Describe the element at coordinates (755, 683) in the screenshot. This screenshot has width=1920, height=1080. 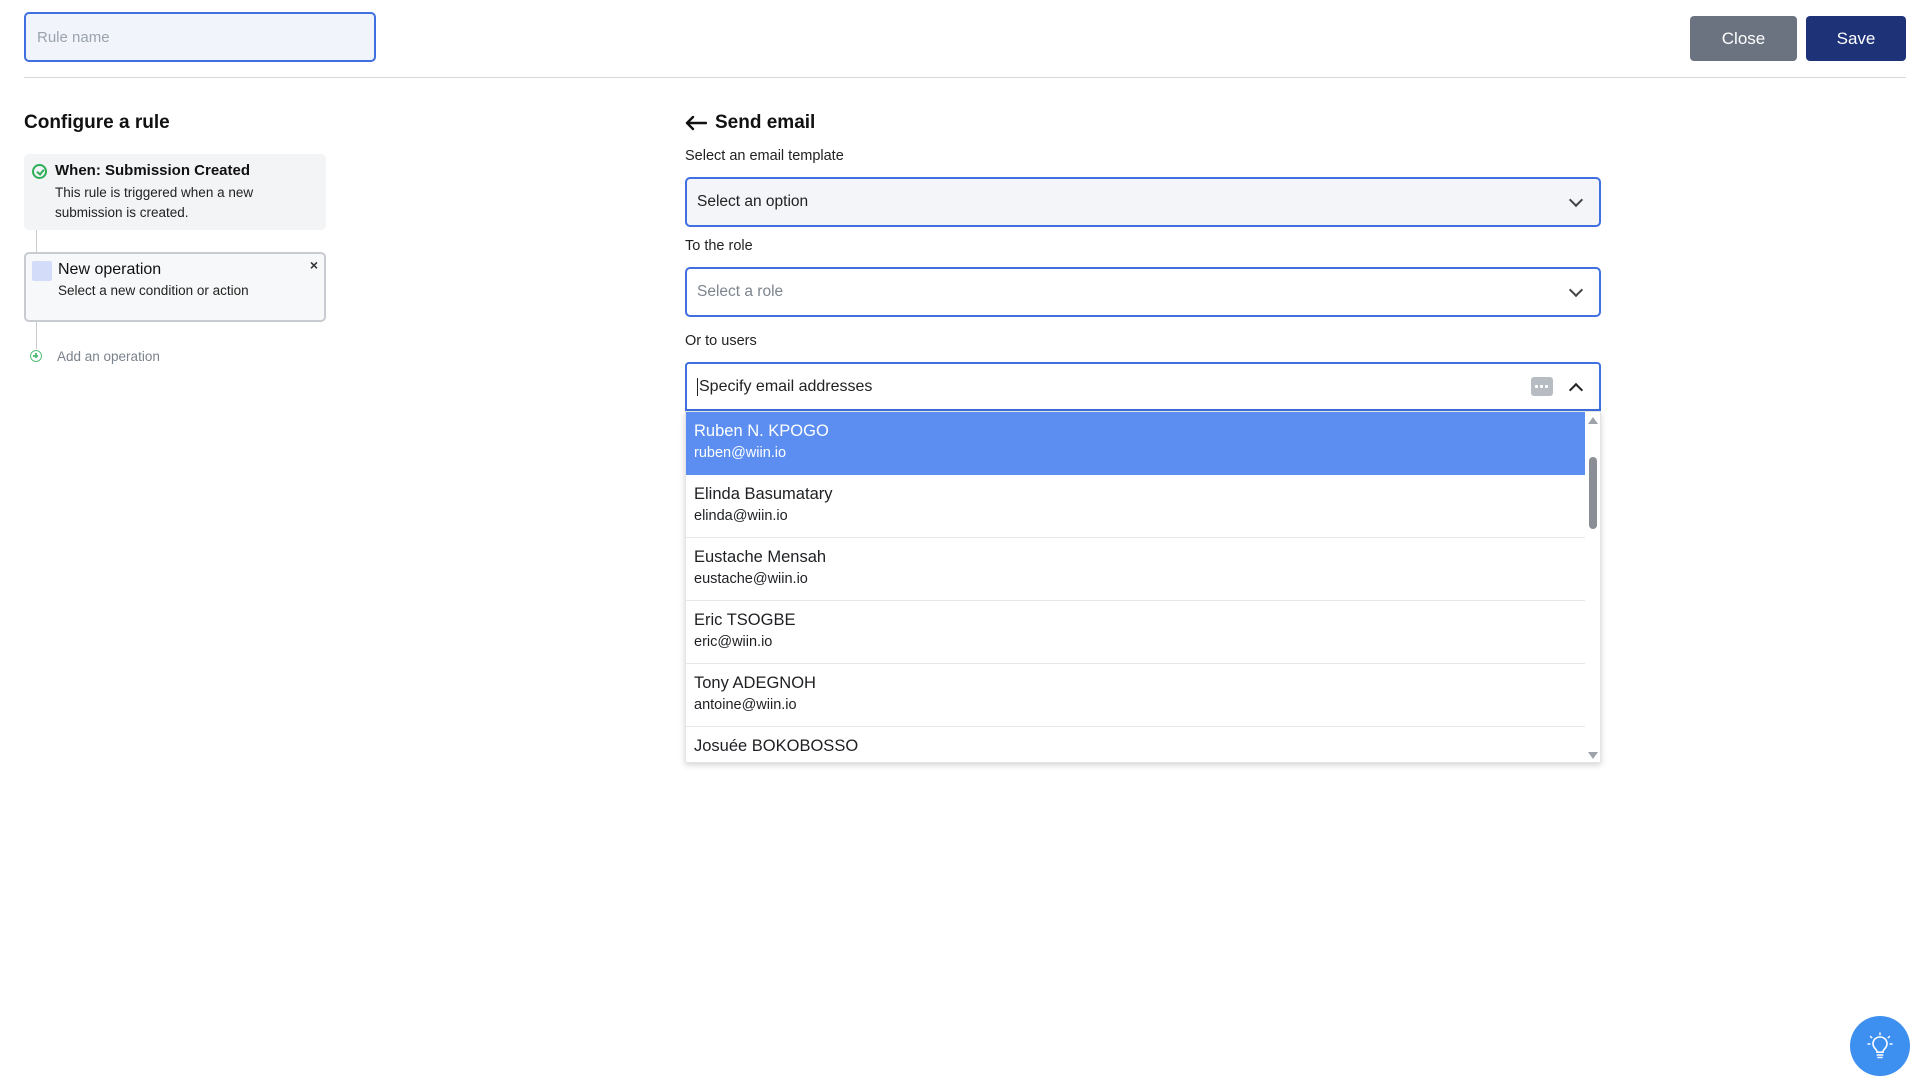
I see `user-option-name: Tony ADEGNOH` at that location.